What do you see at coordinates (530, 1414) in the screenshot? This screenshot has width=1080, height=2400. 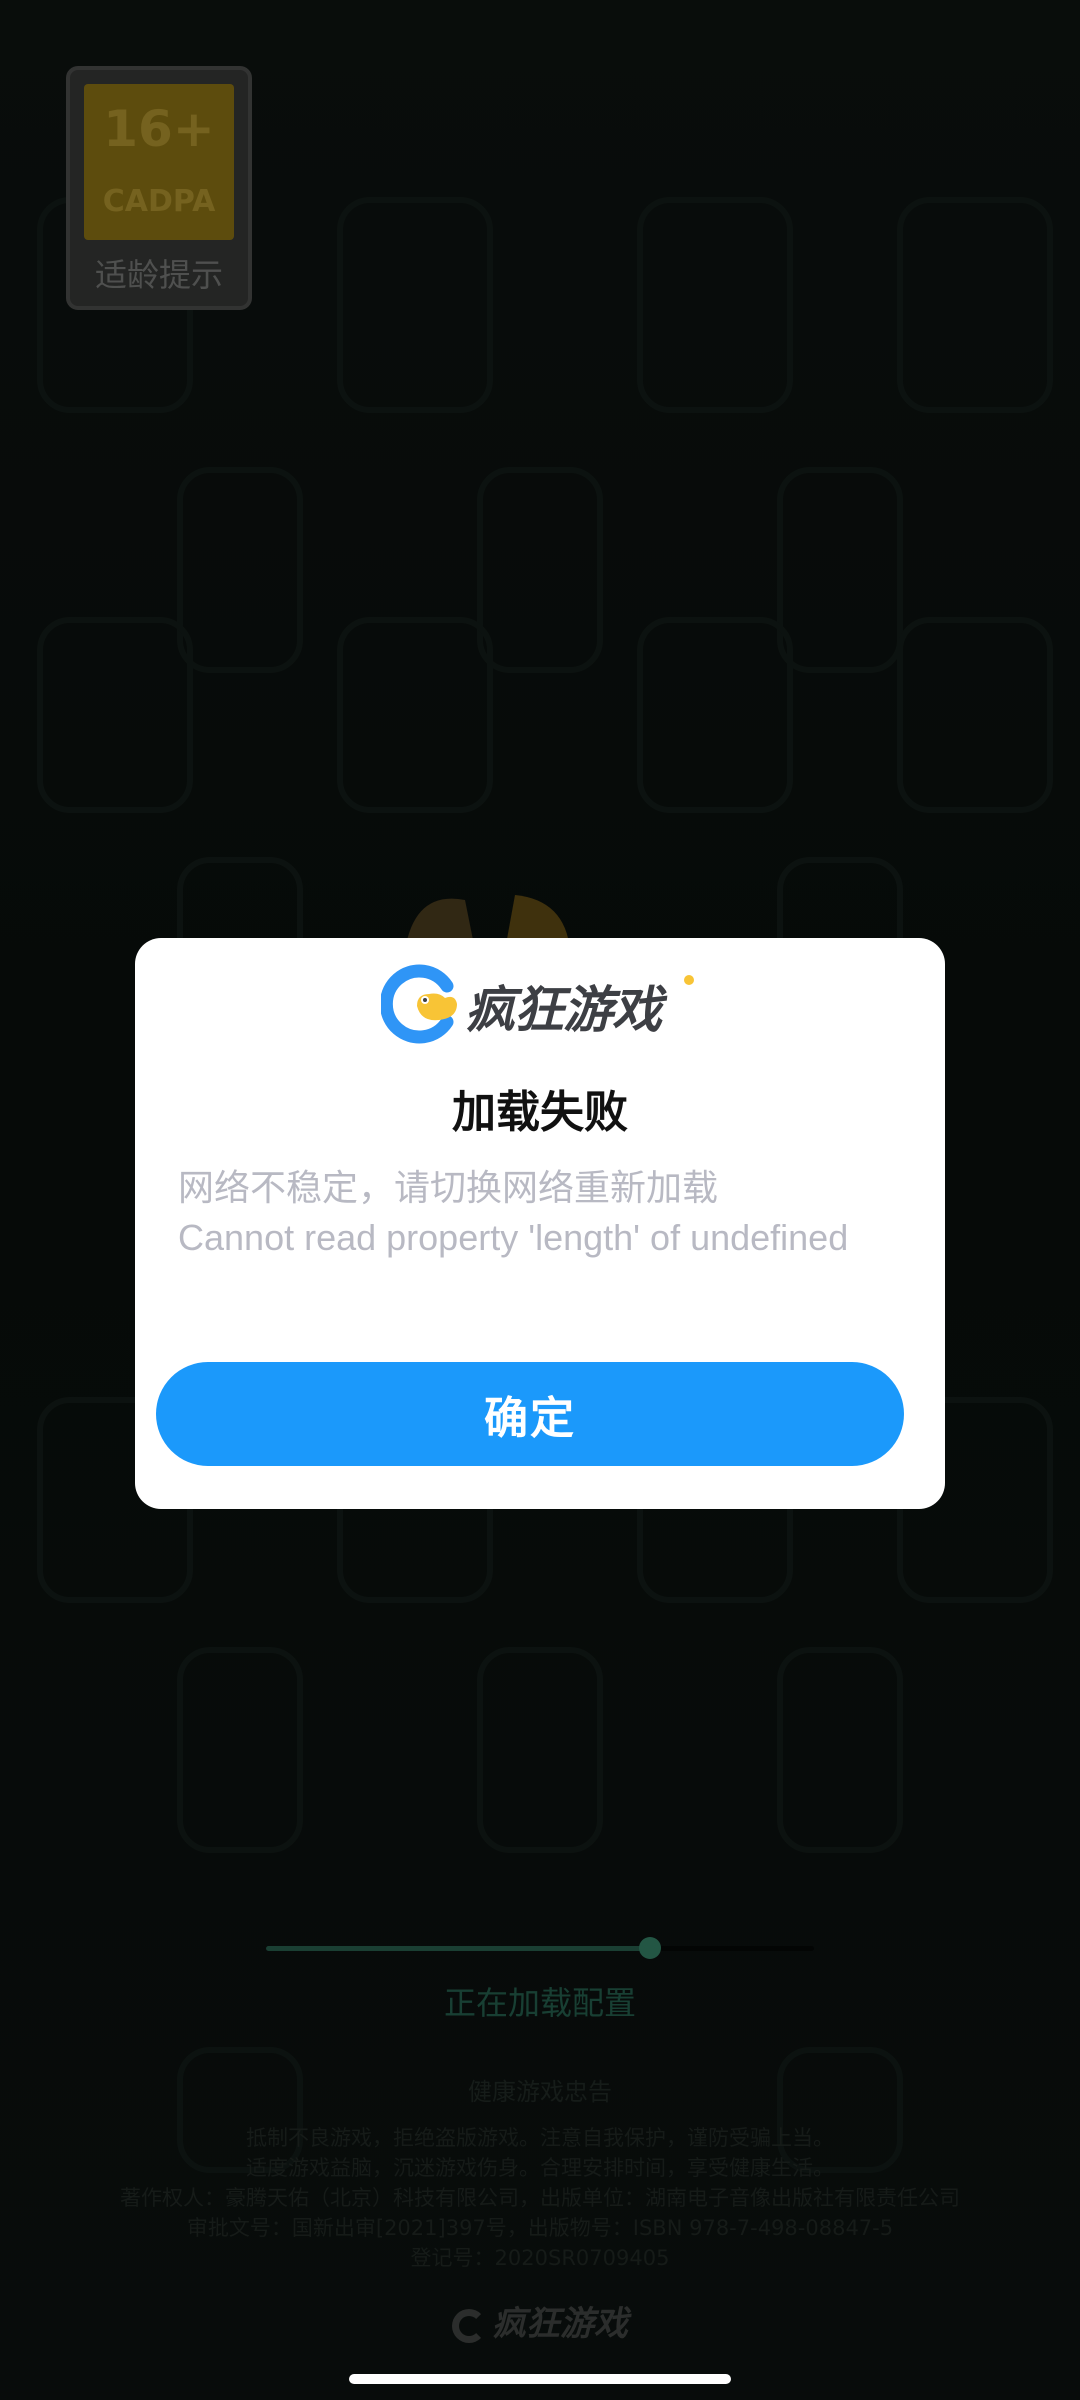 I see `confirm-button: 确定` at bounding box center [530, 1414].